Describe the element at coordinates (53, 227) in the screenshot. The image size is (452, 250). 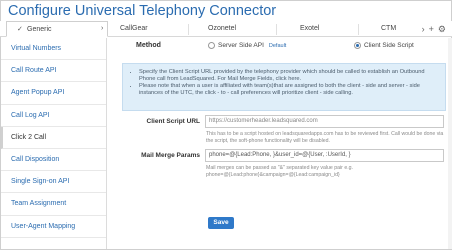
I see `sidebar-item-user-agent-mapping: User-Agent Mapping` at that location.